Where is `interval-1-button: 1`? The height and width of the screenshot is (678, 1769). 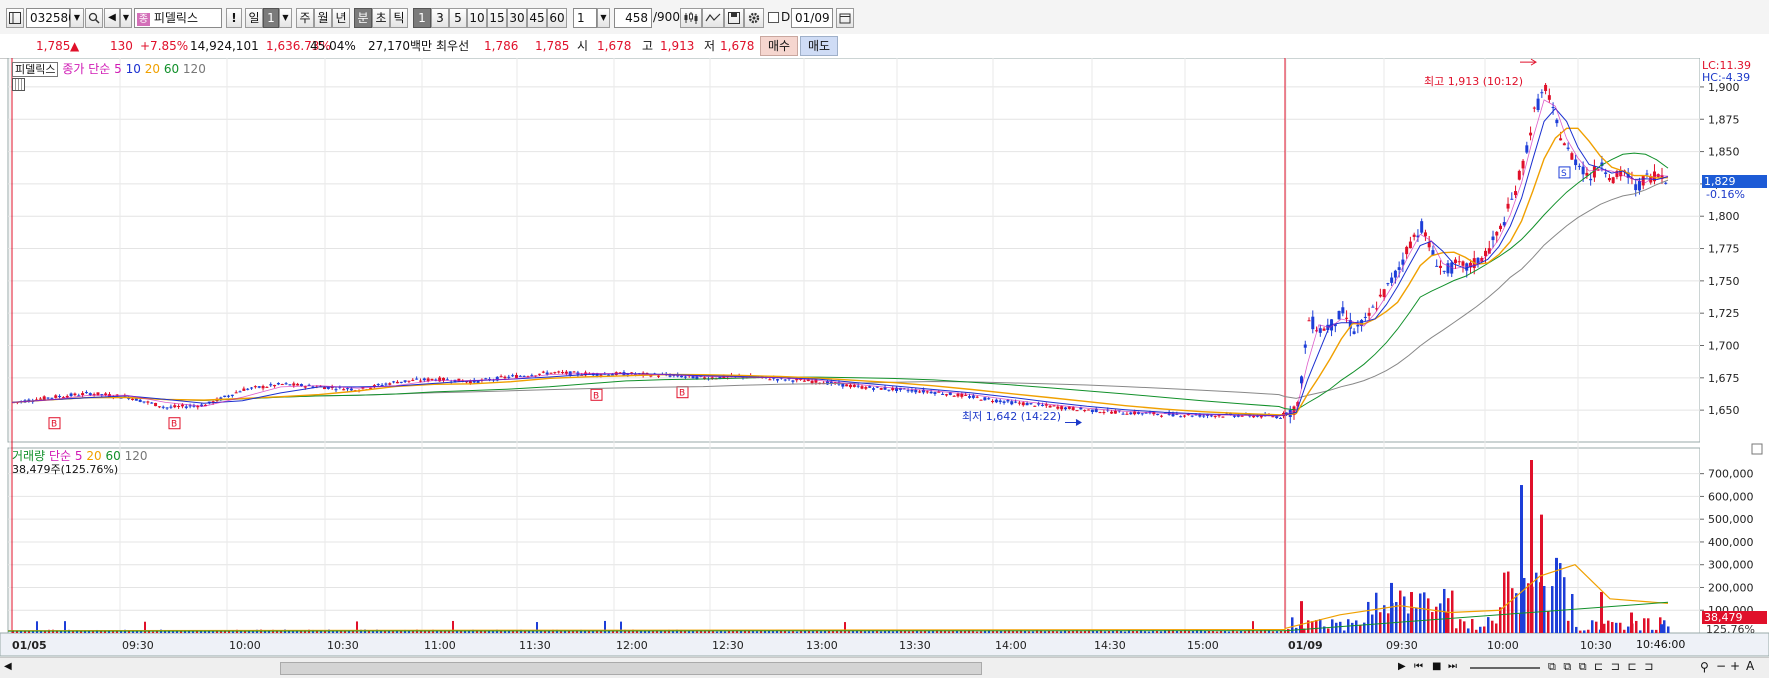 interval-1-button: 1 is located at coordinates (422, 18).